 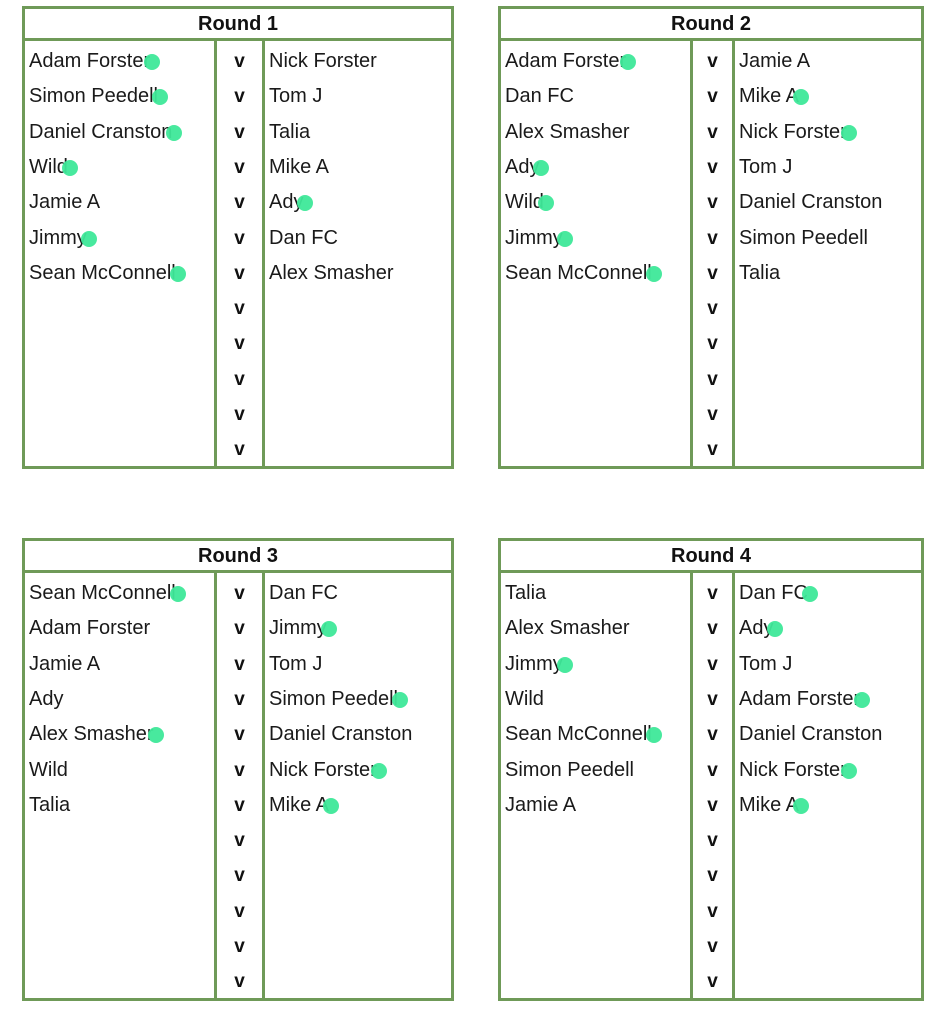 What do you see at coordinates (596, 734) in the screenshot?
I see `home-player-cell: Sean McConnell` at bounding box center [596, 734].